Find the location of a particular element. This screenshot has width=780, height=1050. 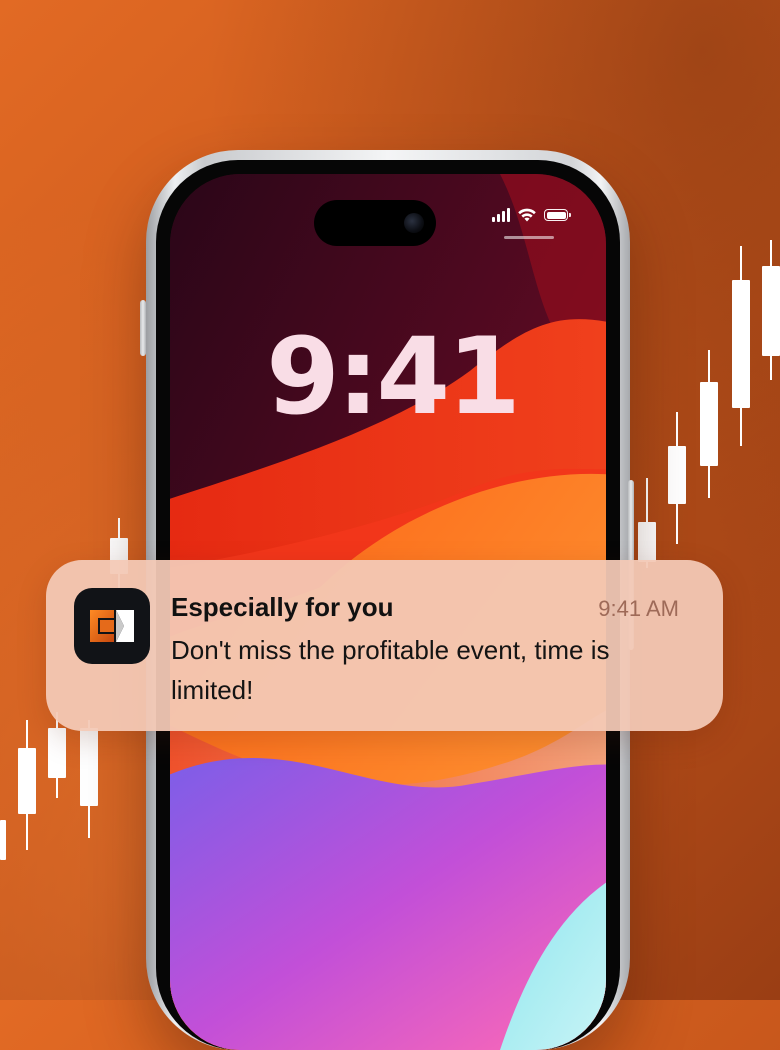

cellular-signal-icon is located at coordinates (501, 215).